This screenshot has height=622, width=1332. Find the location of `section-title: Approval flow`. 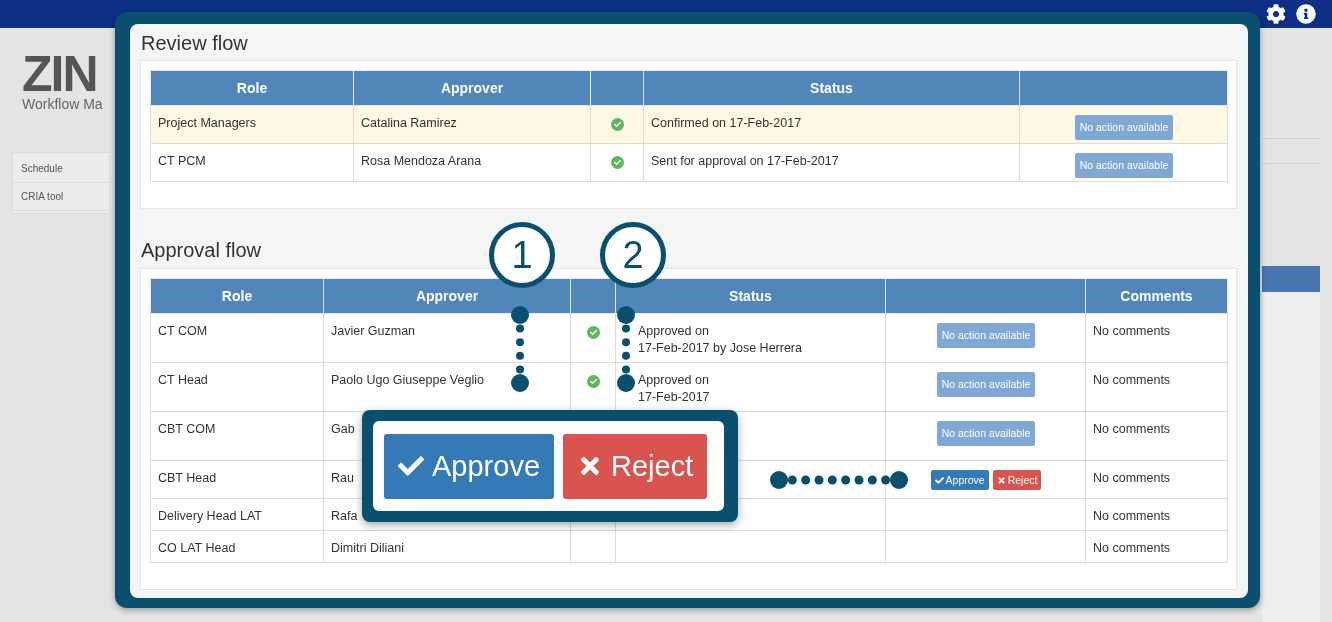

section-title: Approval flow is located at coordinates (201, 250).